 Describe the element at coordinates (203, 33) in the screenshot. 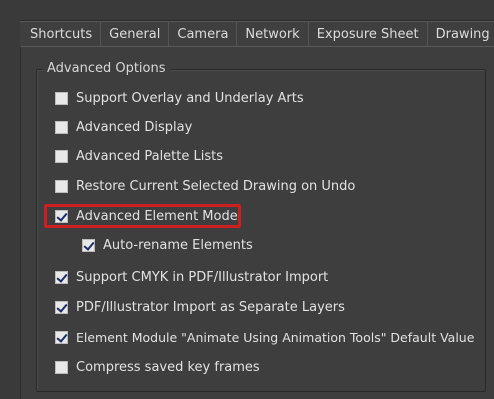

I see `tab-camera: Camera` at that location.